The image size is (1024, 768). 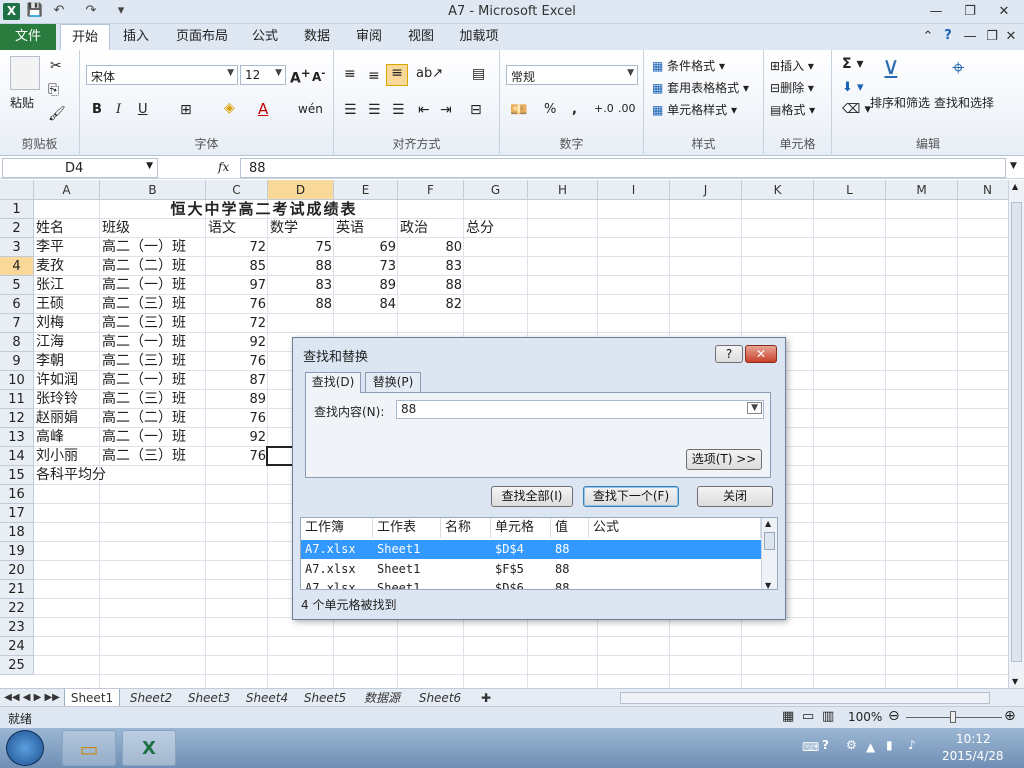 I want to click on find-next-button: 查找下一个(F), so click(x=631, y=496).